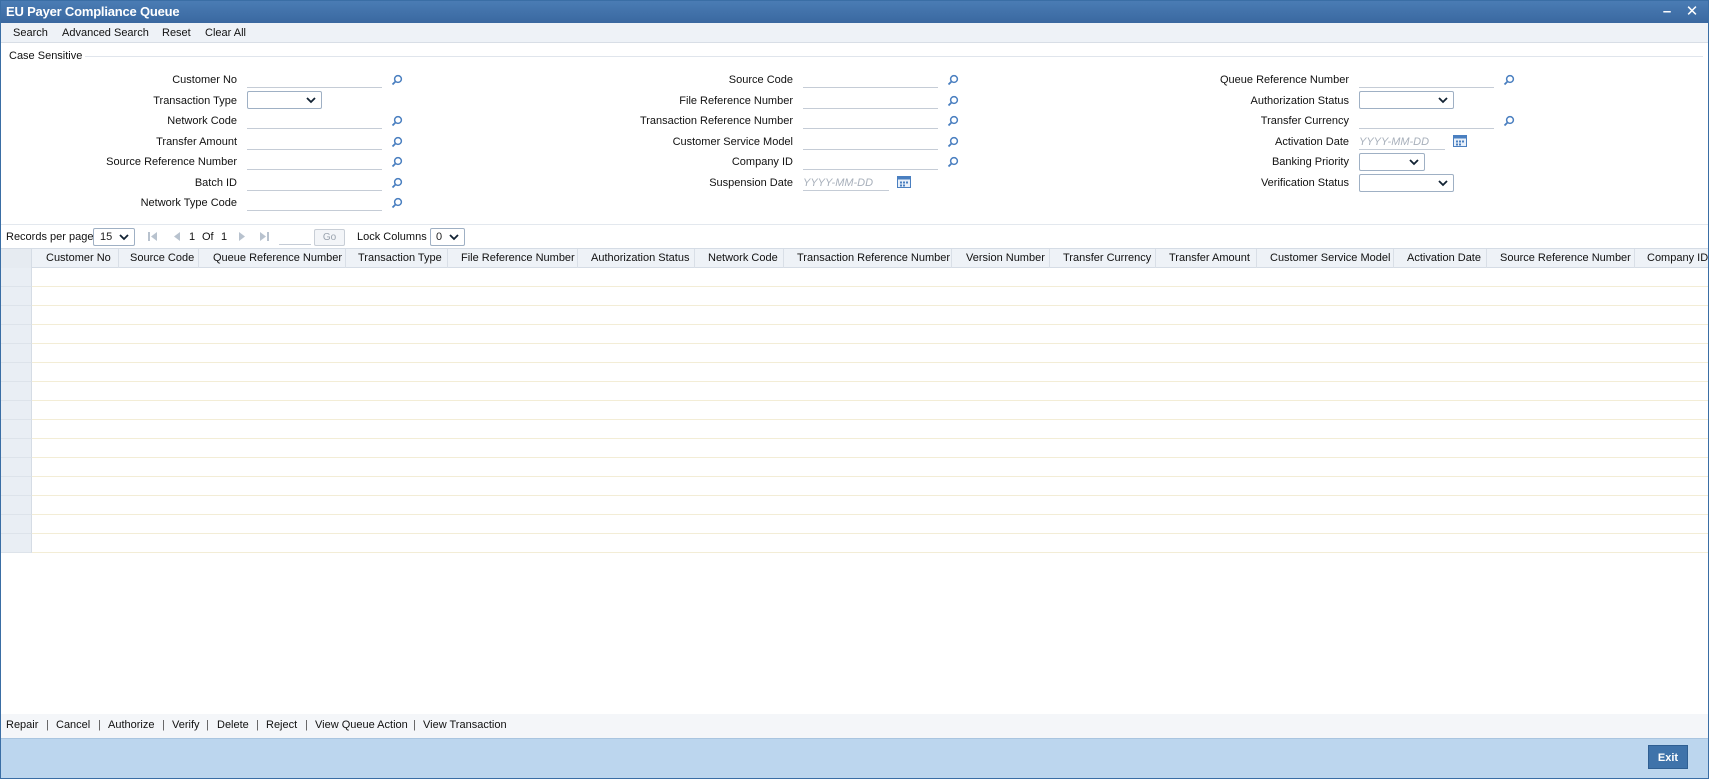  I want to click on authorize-button: Authorize, so click(131, 725).